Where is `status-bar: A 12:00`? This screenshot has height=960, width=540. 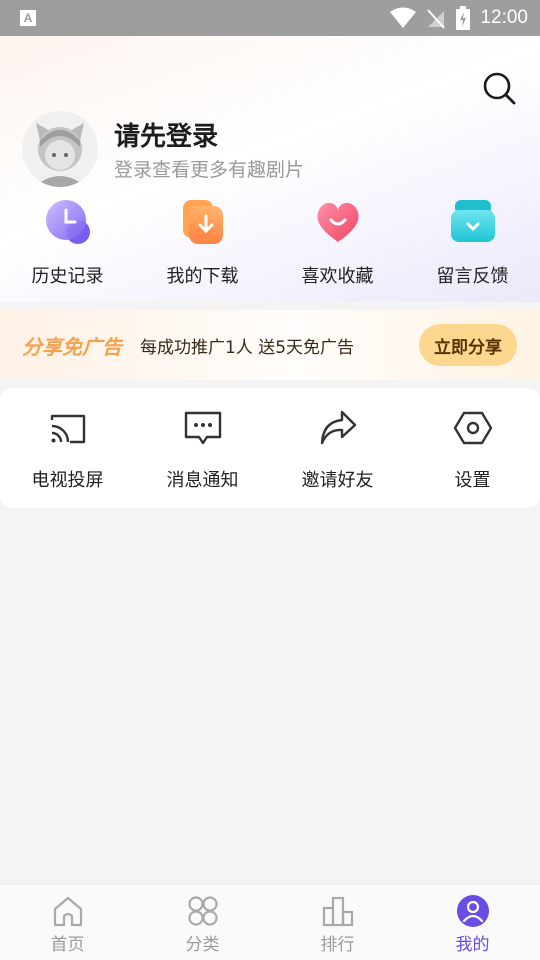
status-bar: A 12:00 is located at coordinates (270, 18).